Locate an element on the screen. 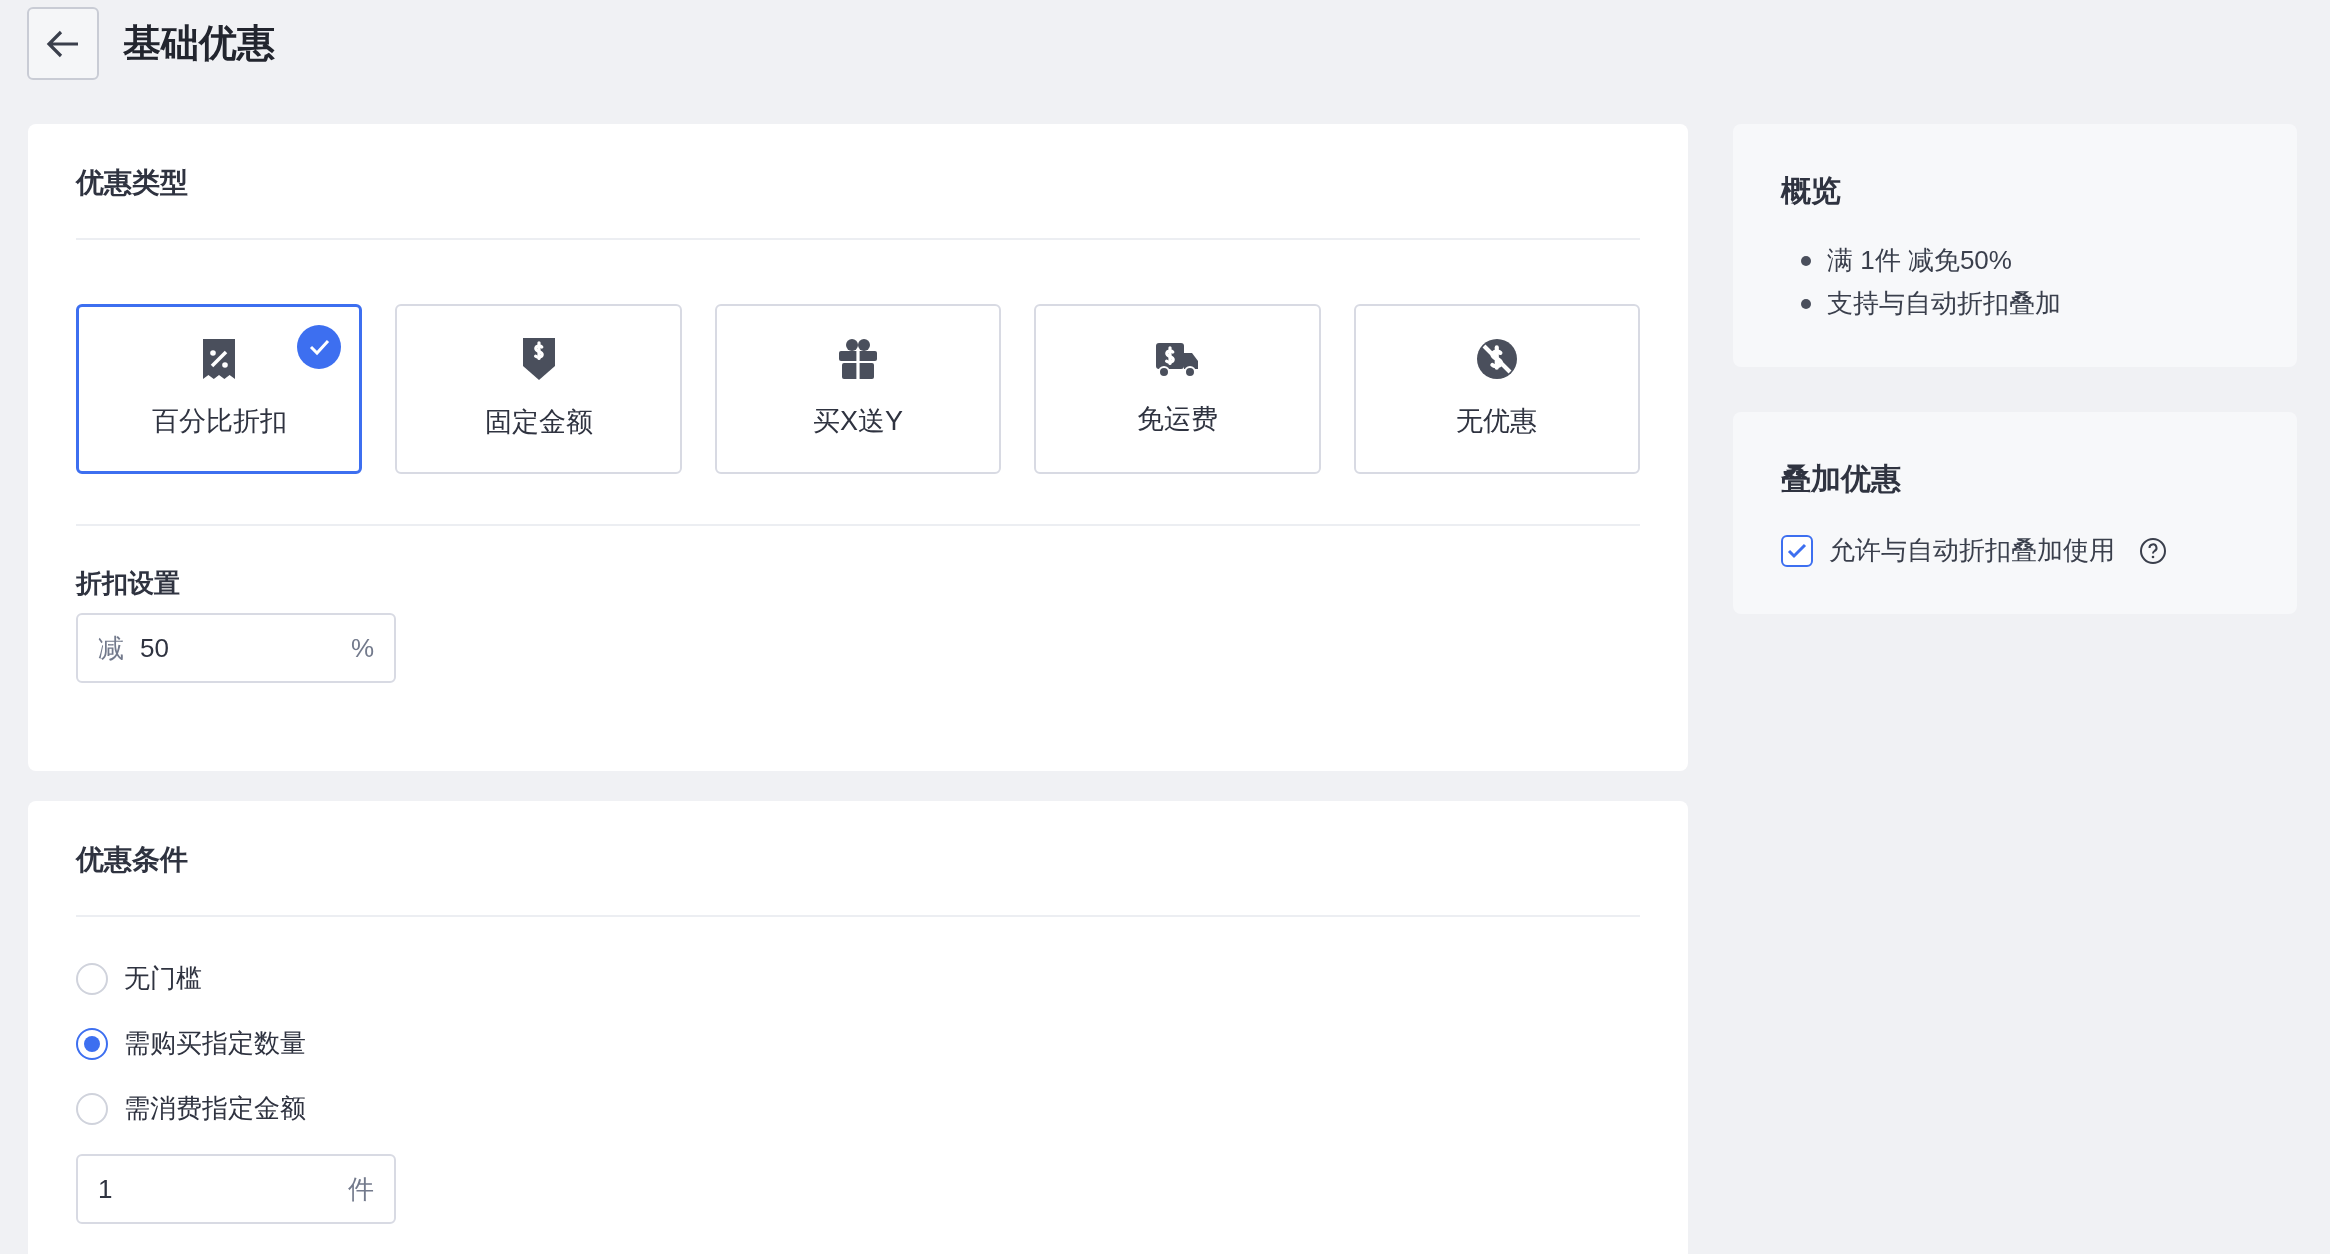  discount-type-option: 买X送Y is located at coordinates (858, 389).